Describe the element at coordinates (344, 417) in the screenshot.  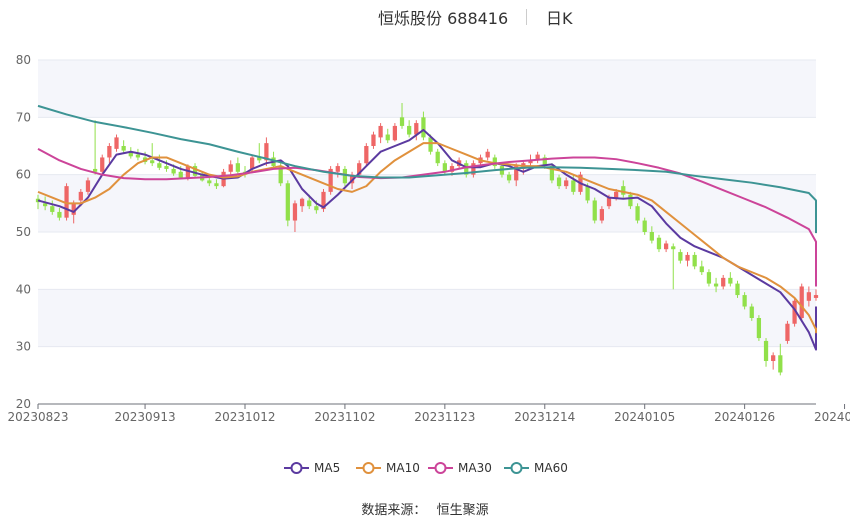
I see `x-tick-label: 20231102` at that location.